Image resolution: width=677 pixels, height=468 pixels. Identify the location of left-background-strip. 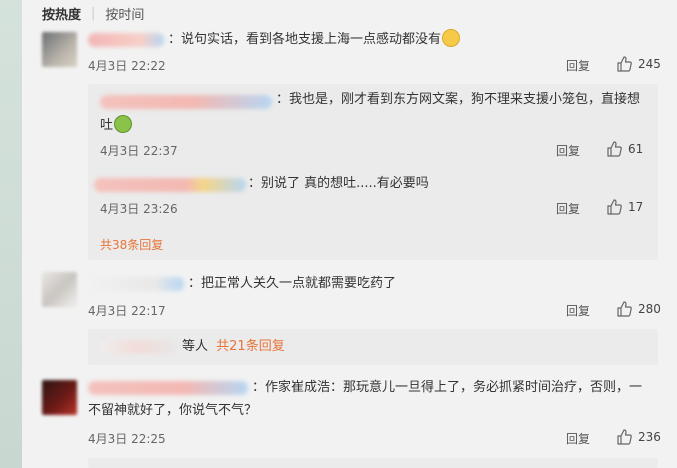
(11, 234).